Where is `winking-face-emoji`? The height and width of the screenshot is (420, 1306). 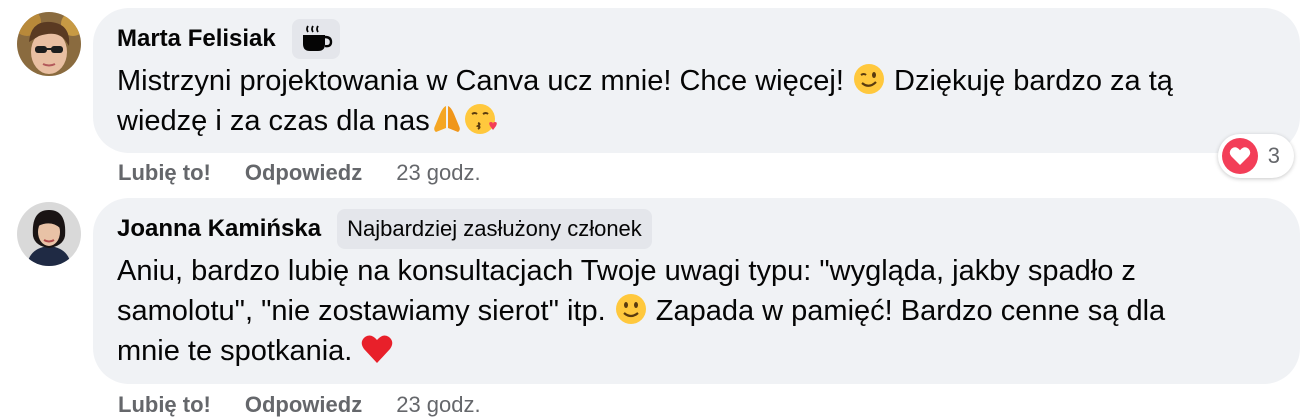
winking-face-emoji is located at coordinates (869, 79).